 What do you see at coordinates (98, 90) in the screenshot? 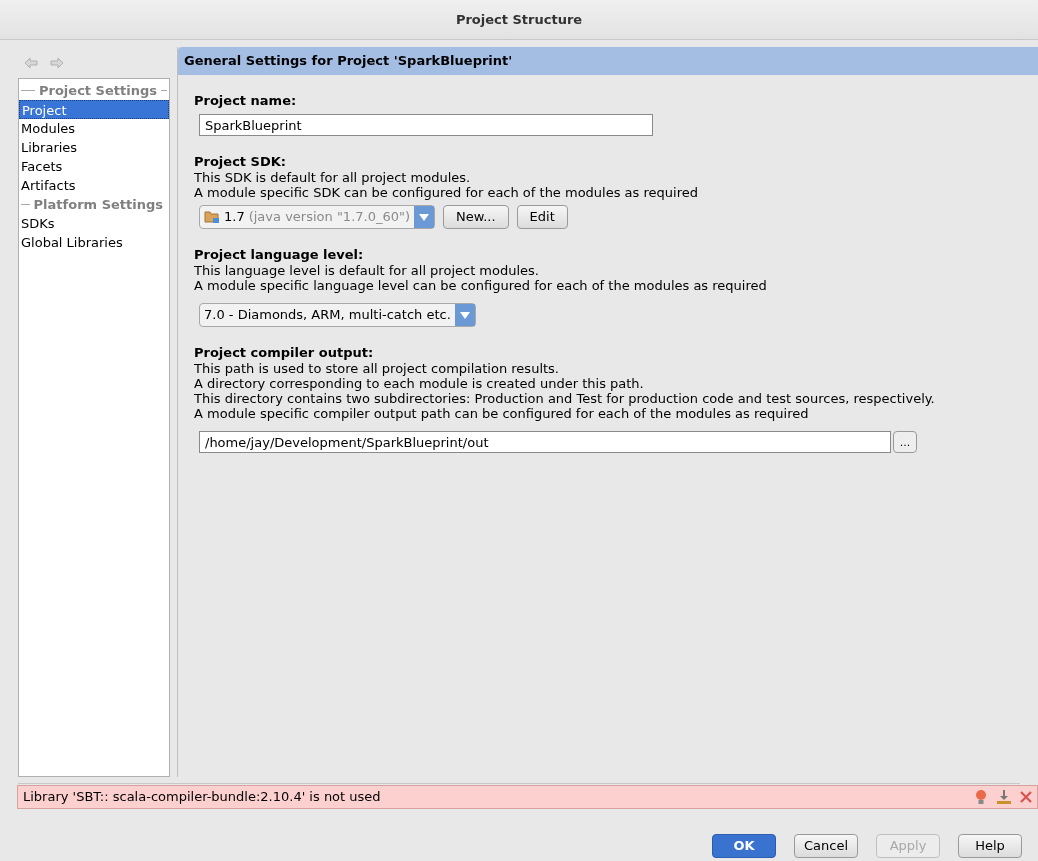
I see `sidebar-group-header: Project Settings` at bounding box center [98, 90].